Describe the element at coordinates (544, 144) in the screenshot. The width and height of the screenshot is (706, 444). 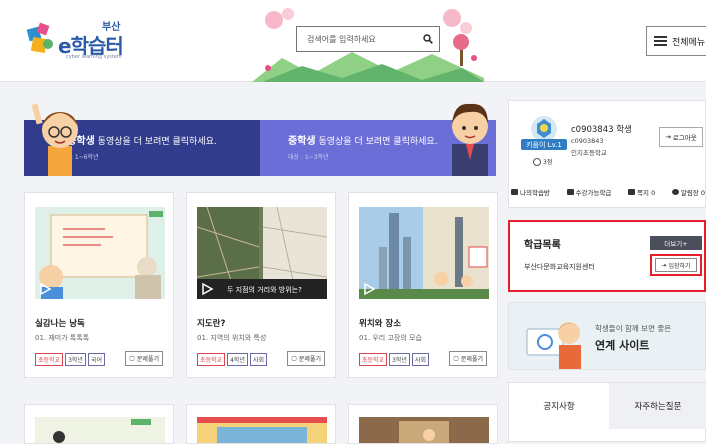
I see `badge-label: 키움이 Lv.1` at that location.